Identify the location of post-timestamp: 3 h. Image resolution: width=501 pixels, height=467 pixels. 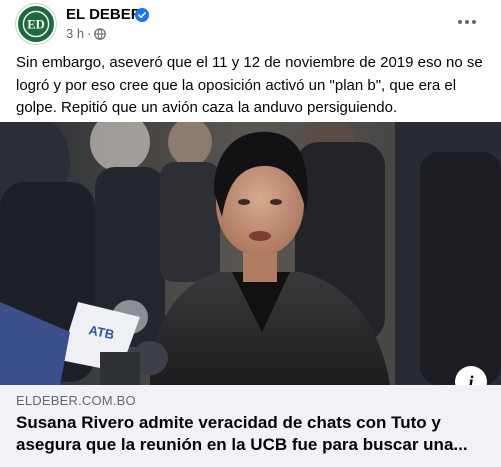
(75, 33).